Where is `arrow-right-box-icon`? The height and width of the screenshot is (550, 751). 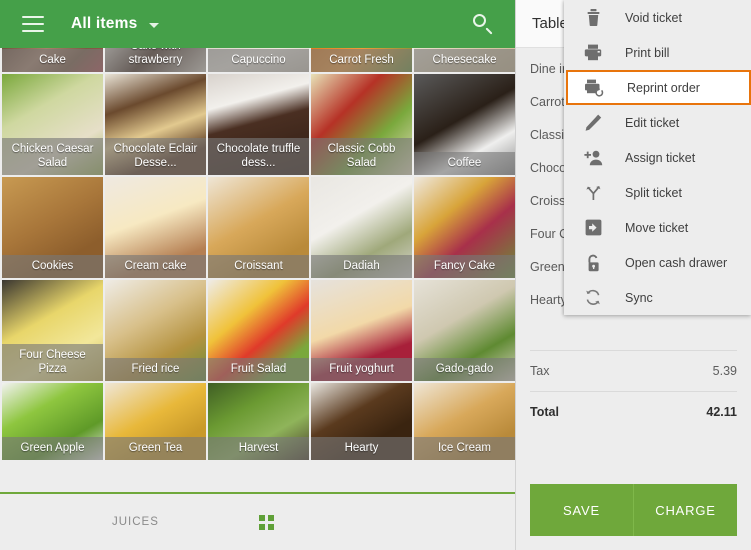
arrow-right-box-icon is located at coordinates (593, 228).